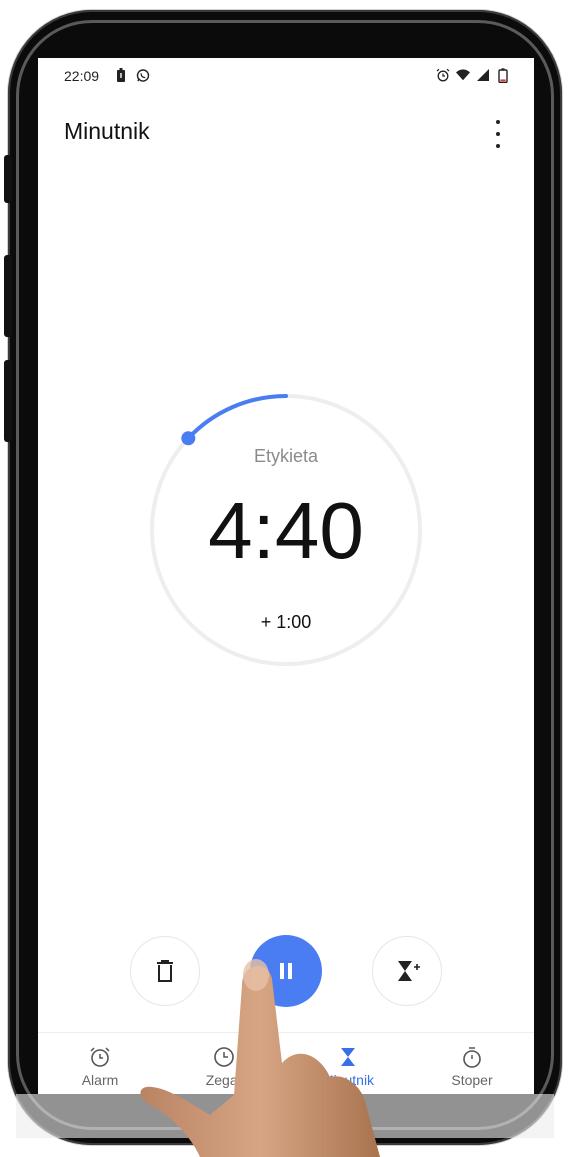  I want to click on more-options-button, so click(498, 134).